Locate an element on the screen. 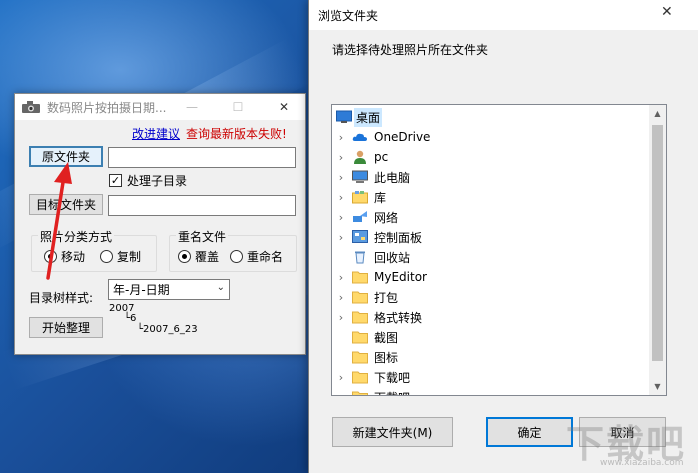  target-folder-input is located at coordinates (202, 205).